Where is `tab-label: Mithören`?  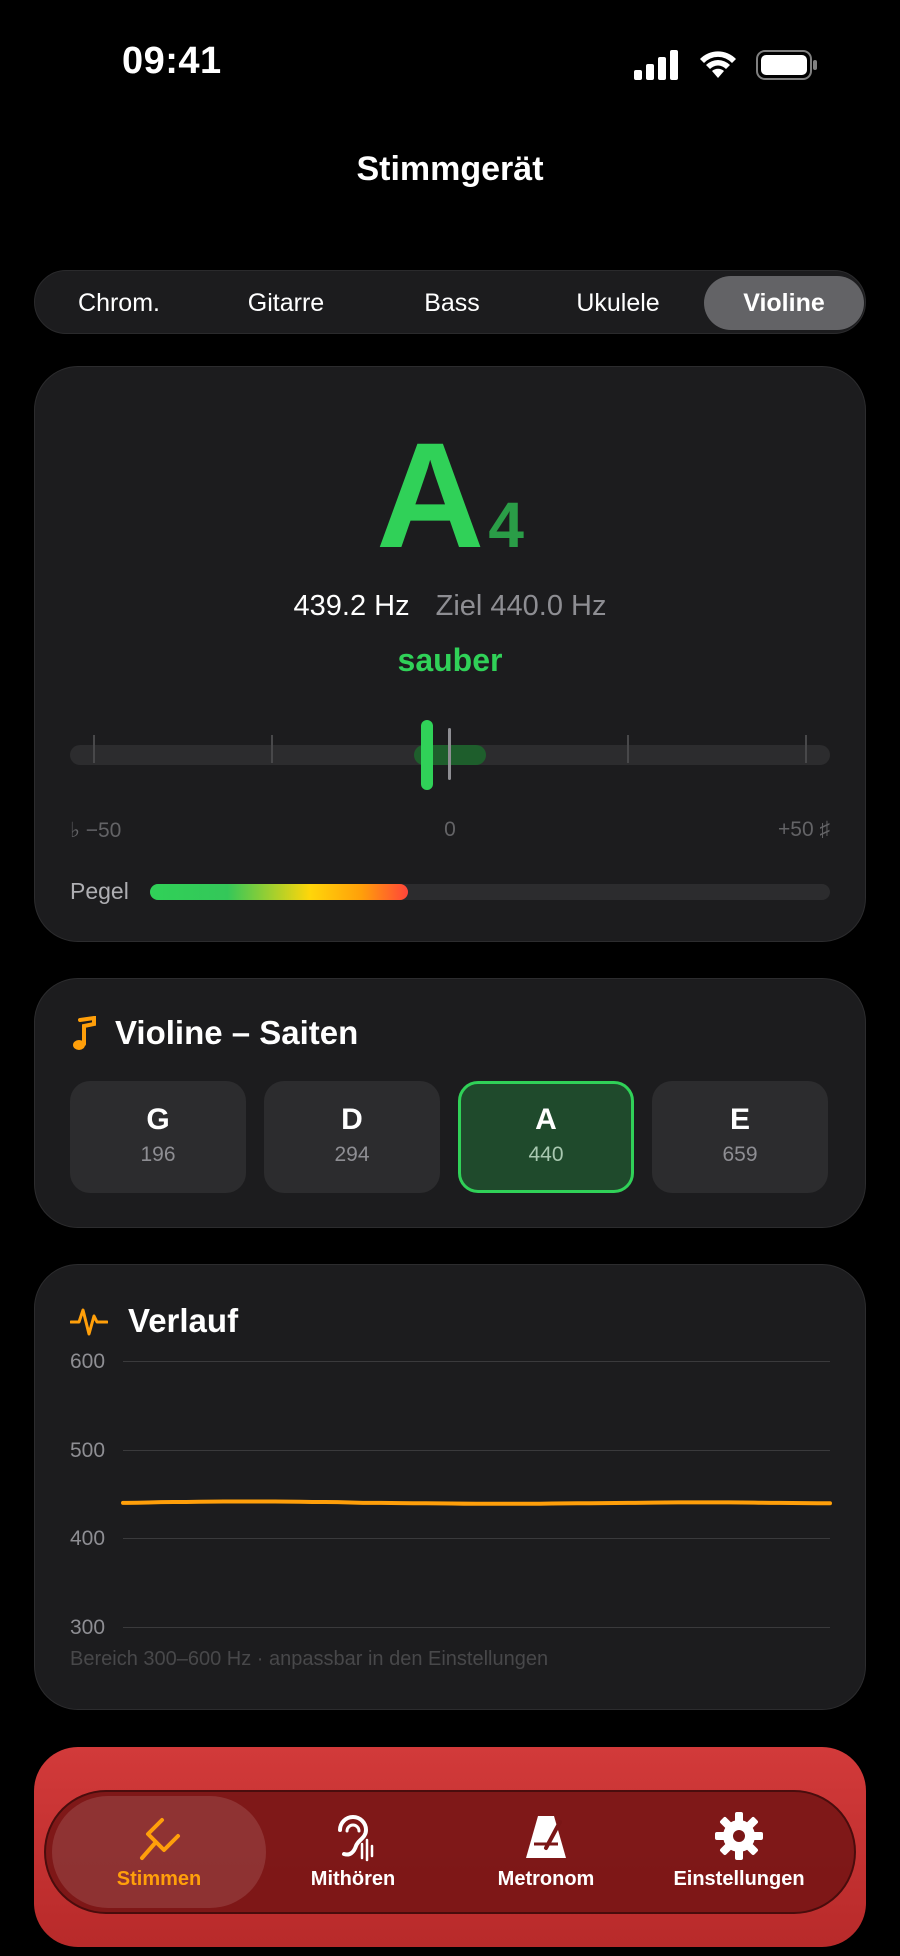 tab-label: Mithören is located at coordinates (353, 1879).